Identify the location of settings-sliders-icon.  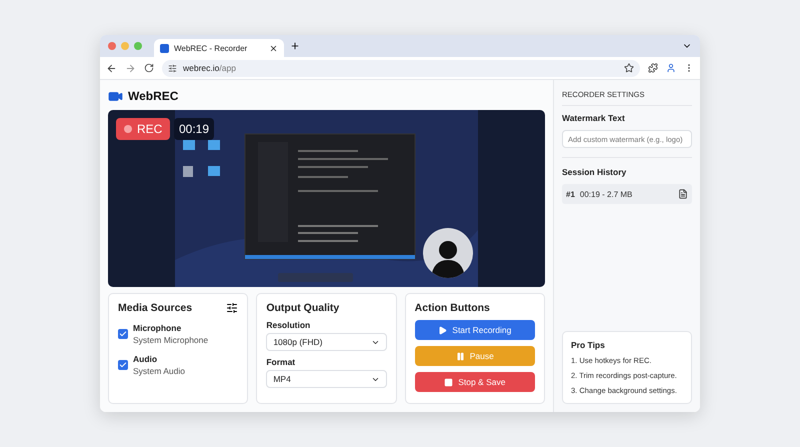
(232, 308).